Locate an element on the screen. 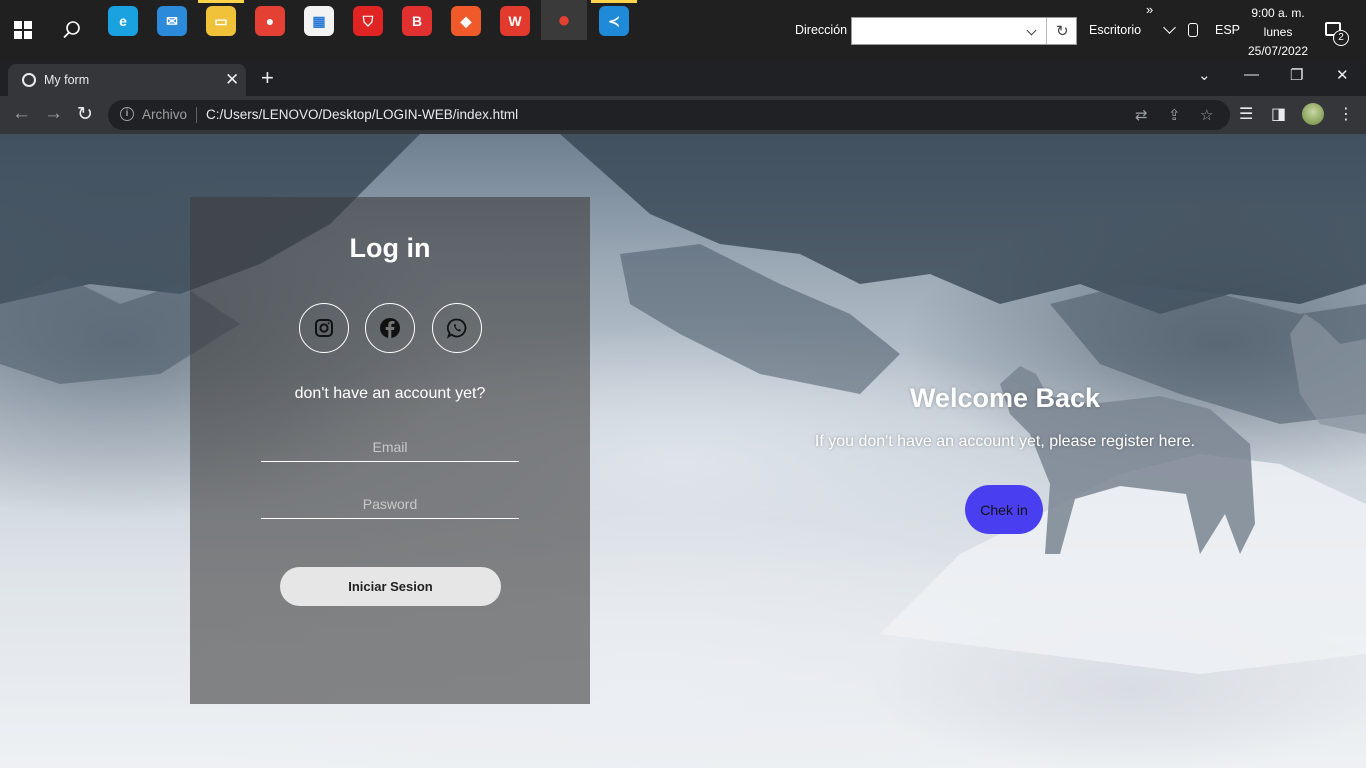 The height and width of the screenshot is (768, 1366). whatsapp-icon is located at coordinates (456, 328).